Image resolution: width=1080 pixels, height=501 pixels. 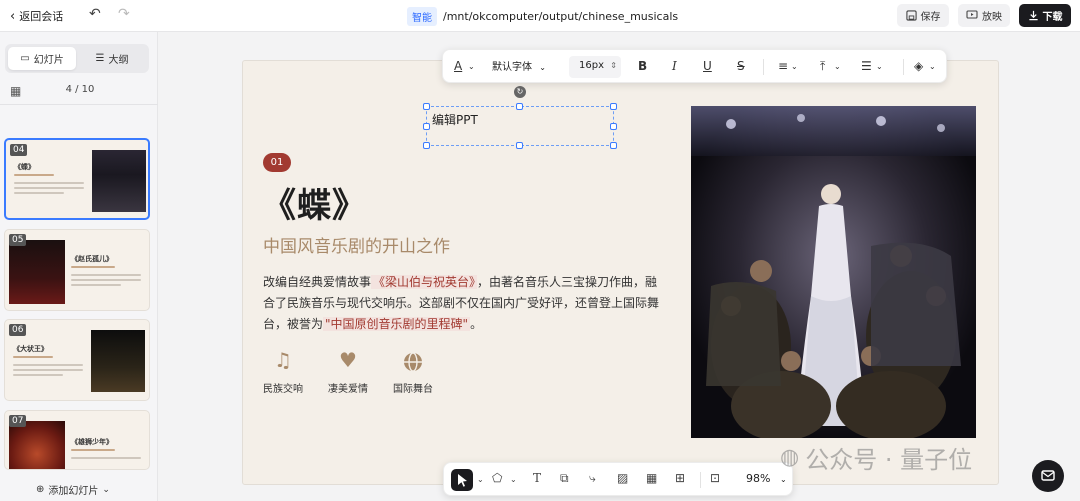 I want to click on layers-icon: ◈, so click(x=918, y=66).